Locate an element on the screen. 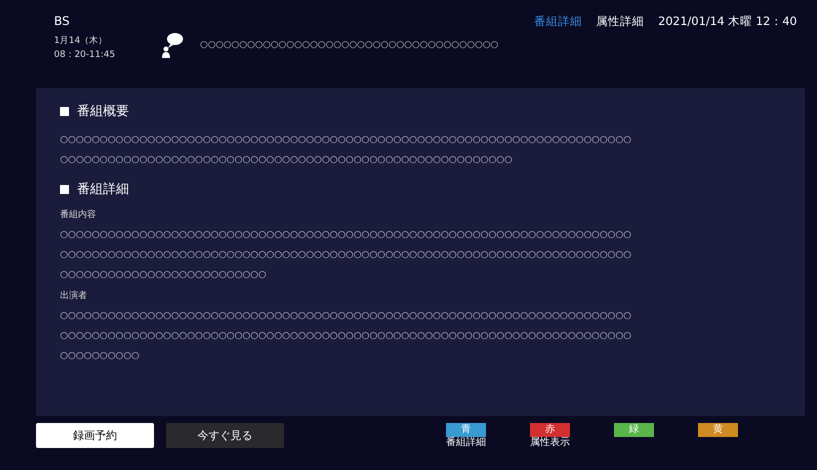 This screenshot has width=817, height=470. broadcast-date: 1月14（木） is located at coordinates (81, 41).